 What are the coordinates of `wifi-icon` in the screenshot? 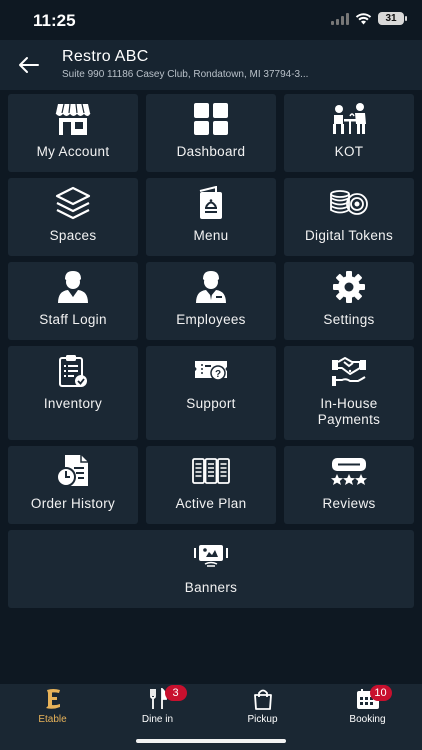 It's located at (363, 18).